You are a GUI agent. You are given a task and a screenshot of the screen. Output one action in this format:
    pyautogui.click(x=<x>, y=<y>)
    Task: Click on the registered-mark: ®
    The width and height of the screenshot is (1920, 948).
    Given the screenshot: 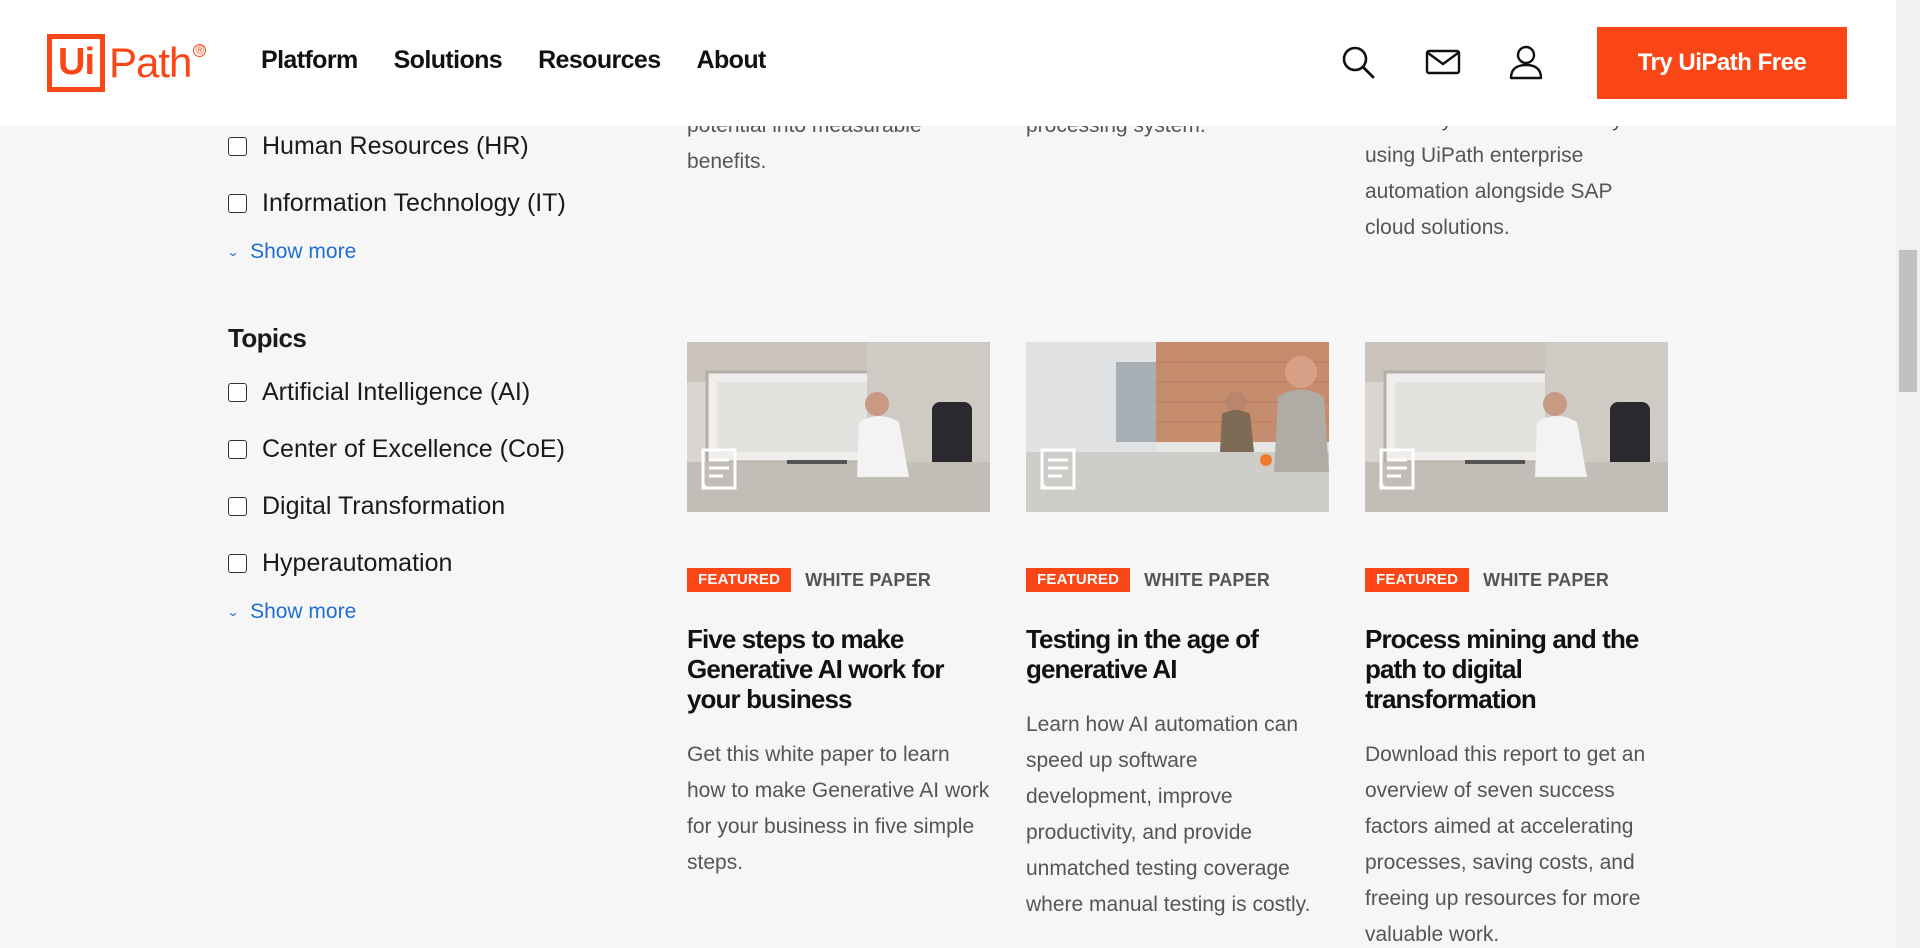 What is the action you would take?
    pyautogui.click(x=200, y=50)
    